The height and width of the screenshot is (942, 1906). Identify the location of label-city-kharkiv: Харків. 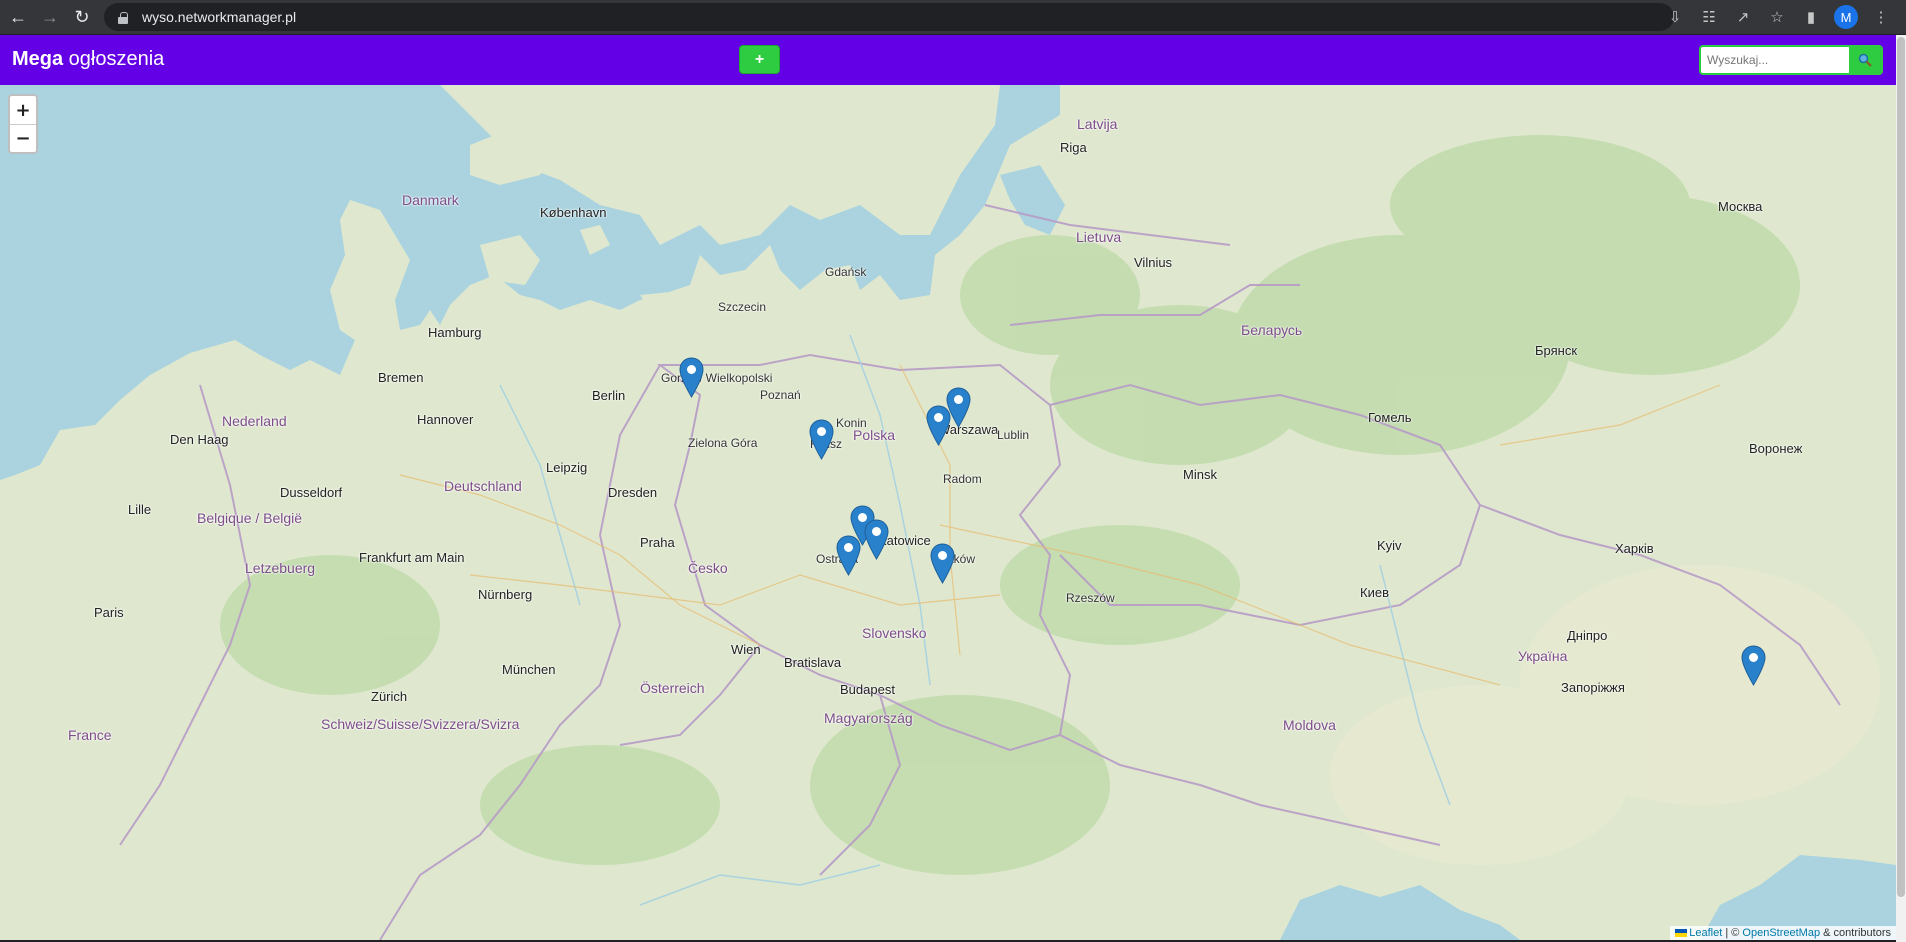
(1634, 548).